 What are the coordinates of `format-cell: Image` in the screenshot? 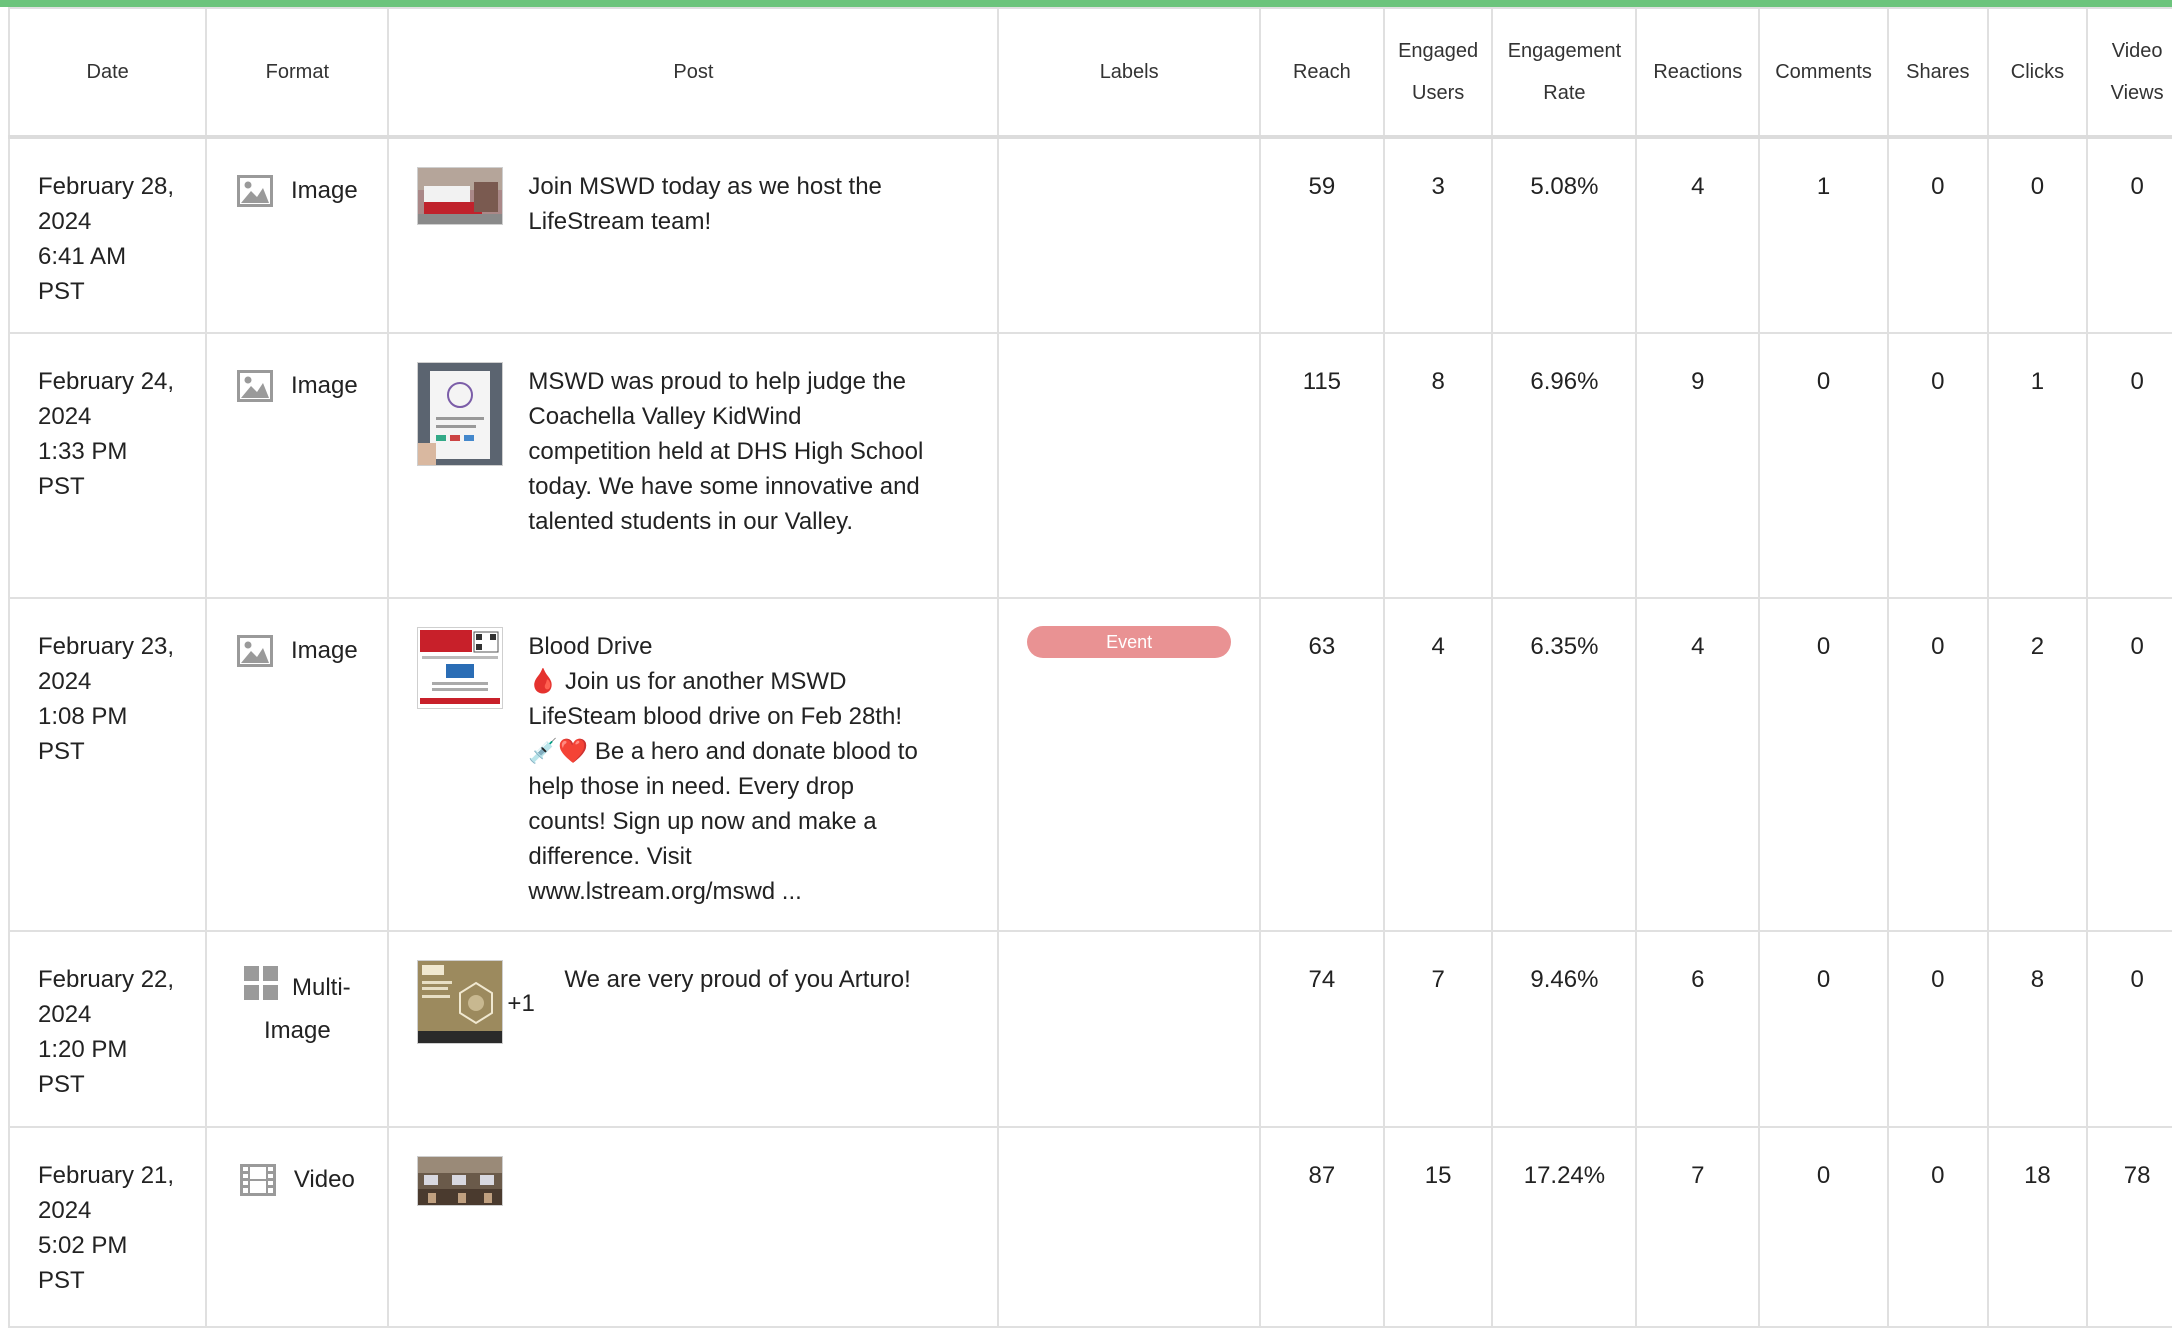 It's located at (297, 764).